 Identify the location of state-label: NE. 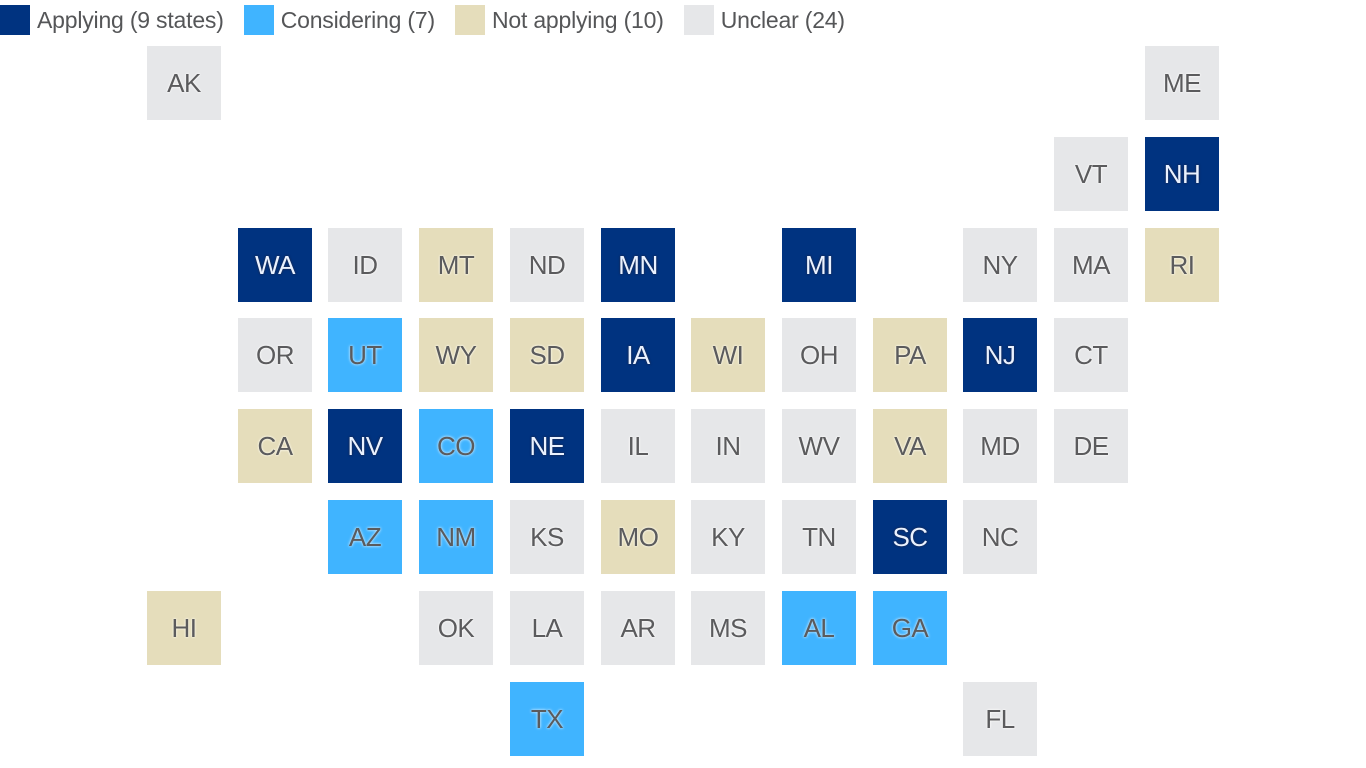
(547, 445).